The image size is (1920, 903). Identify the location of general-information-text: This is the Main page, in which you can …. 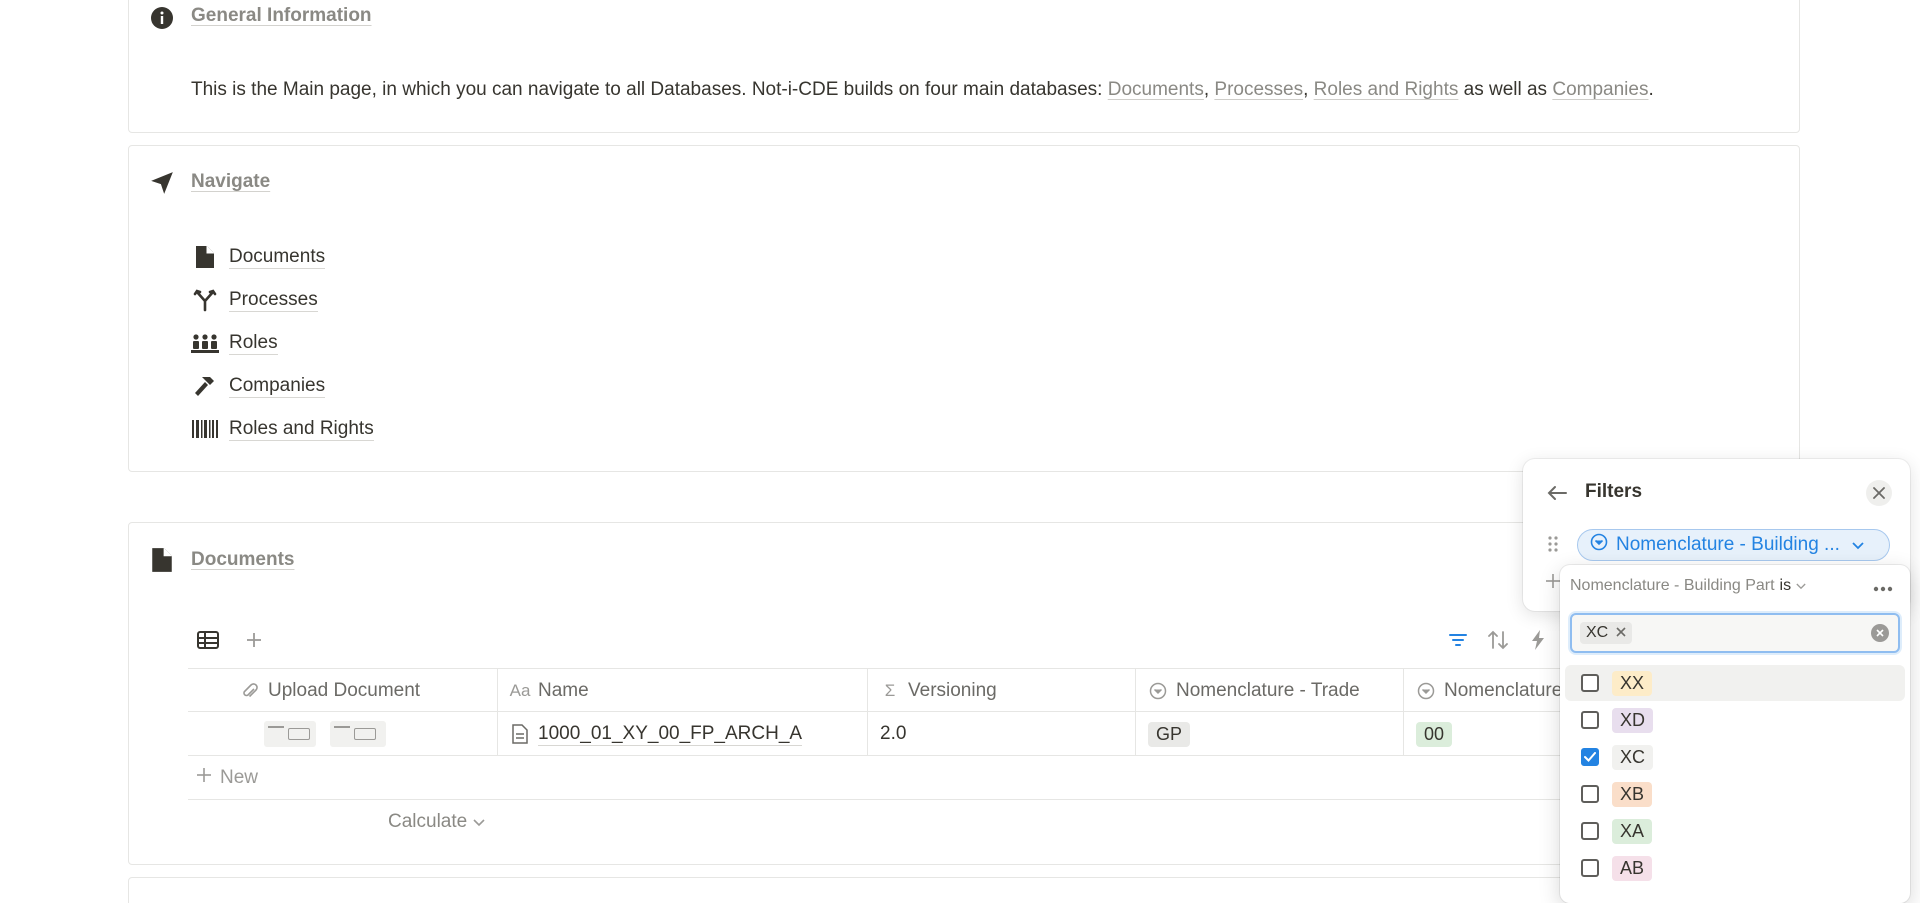
(922, 90).